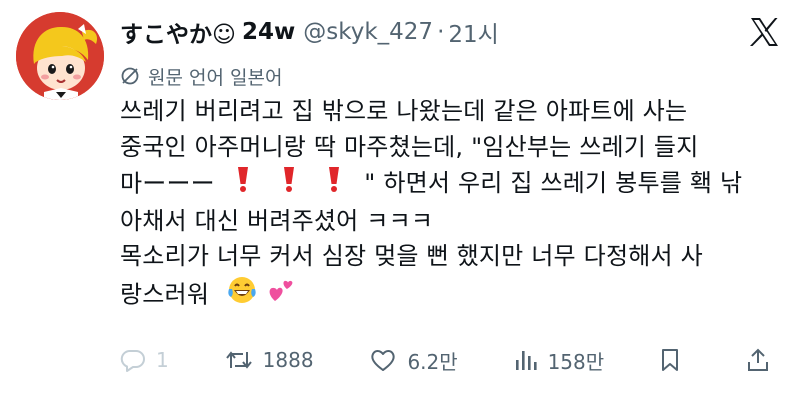 The height and width of the screenshot is (399, 800). What do you see at coordinates (268, 32) in the screenshot?
I see `display-name-suffix: 24w` at bounding box center [268, 32].